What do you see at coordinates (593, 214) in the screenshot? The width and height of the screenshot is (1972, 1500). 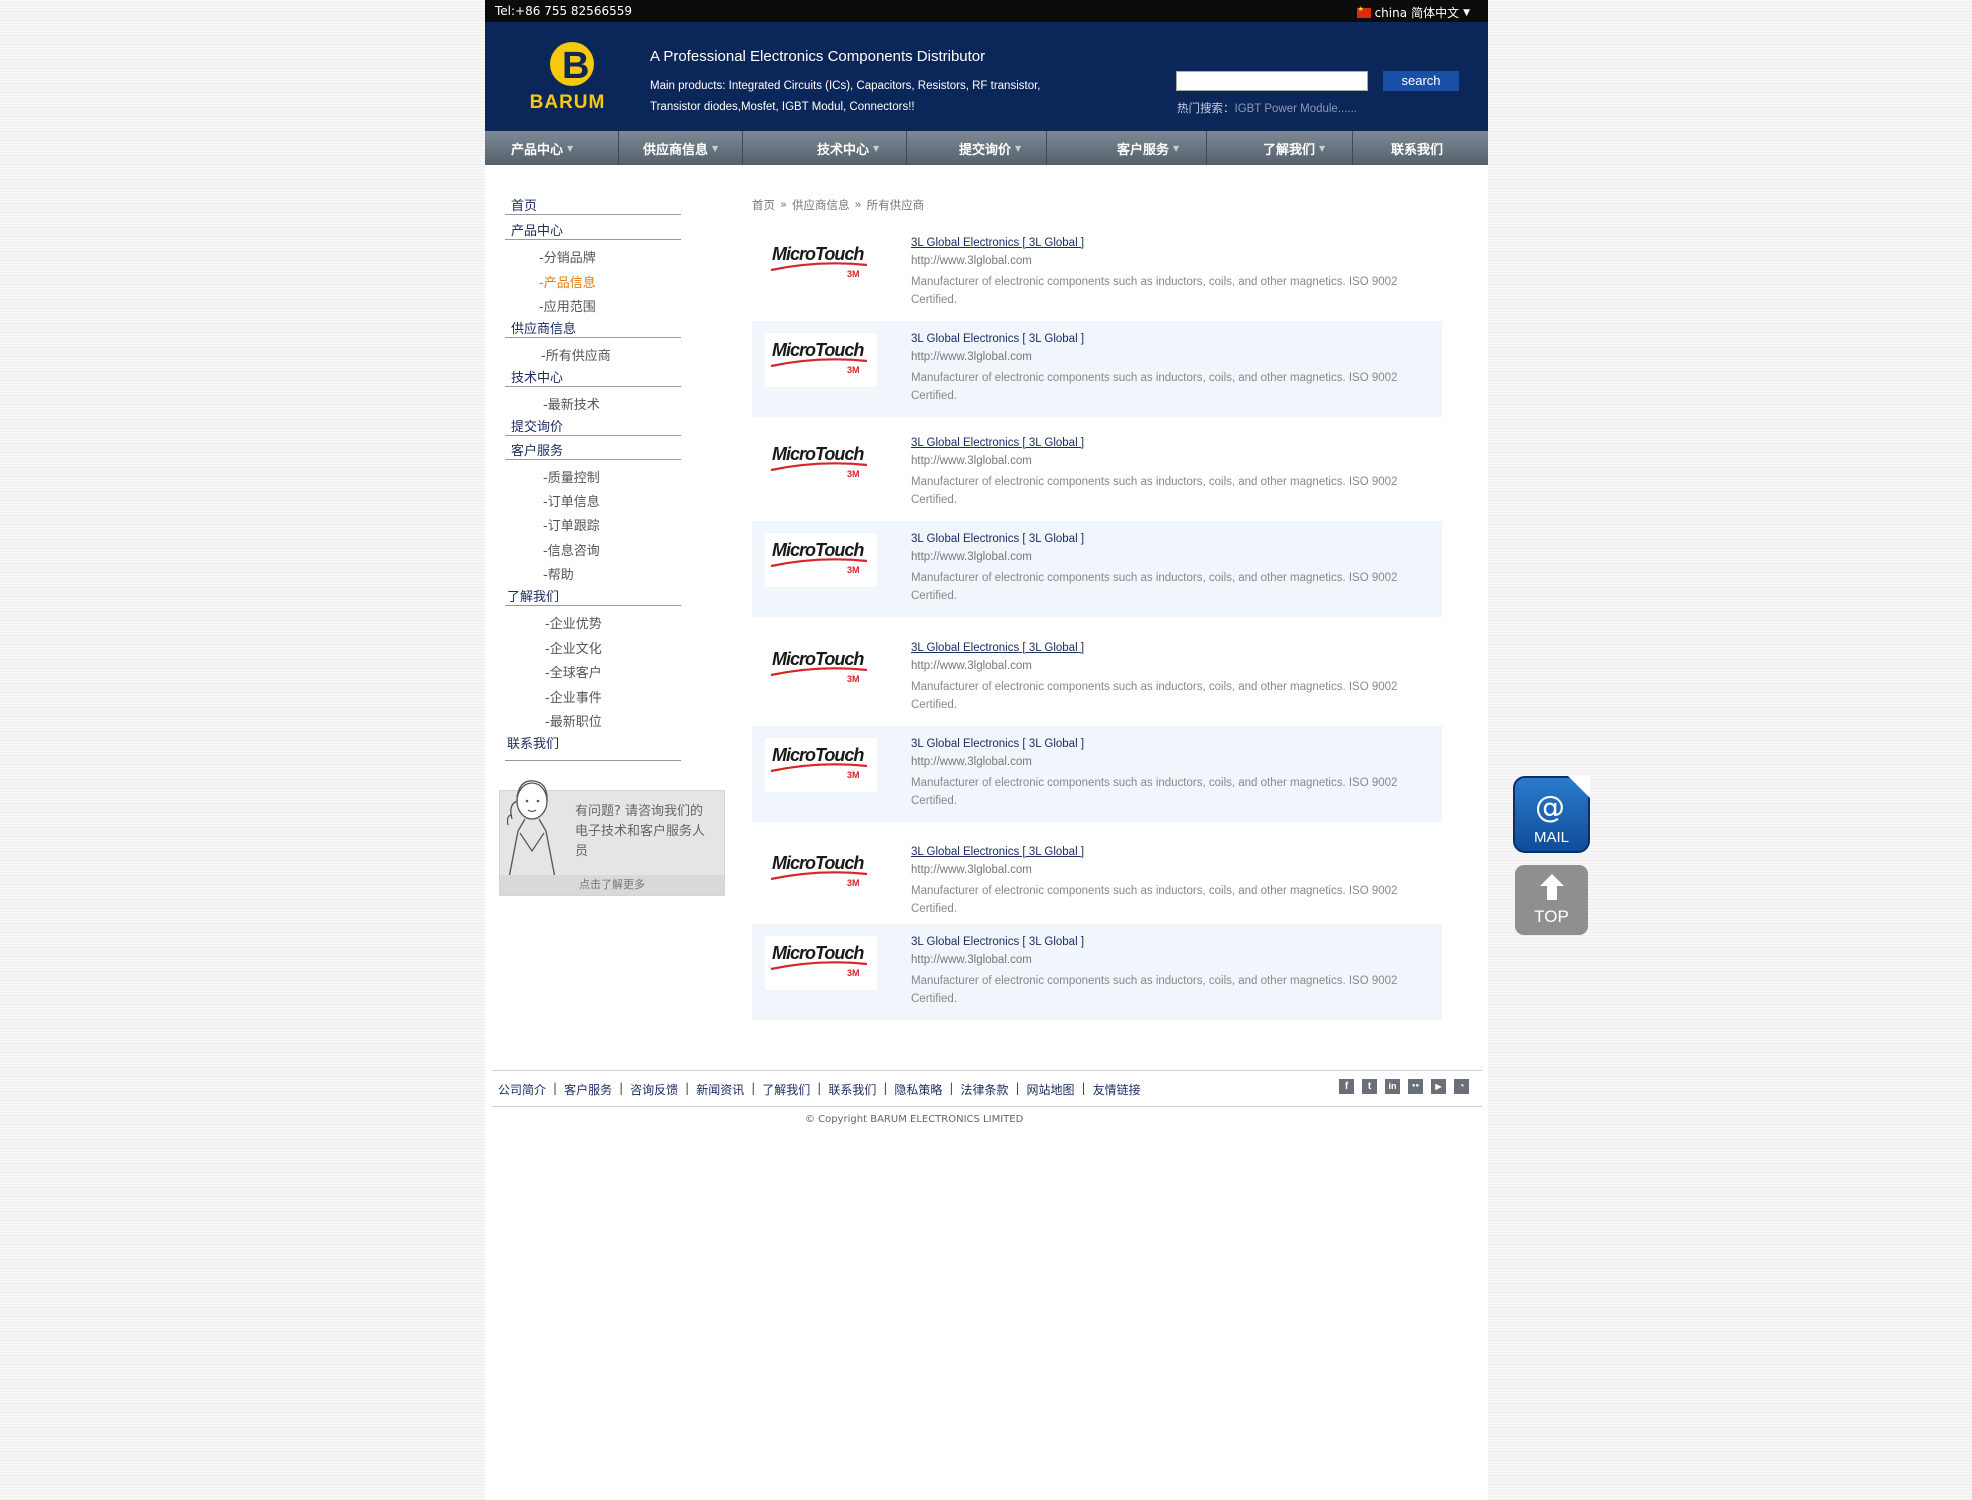 I see `sidebar-divider` at bounding box center [593, 214].